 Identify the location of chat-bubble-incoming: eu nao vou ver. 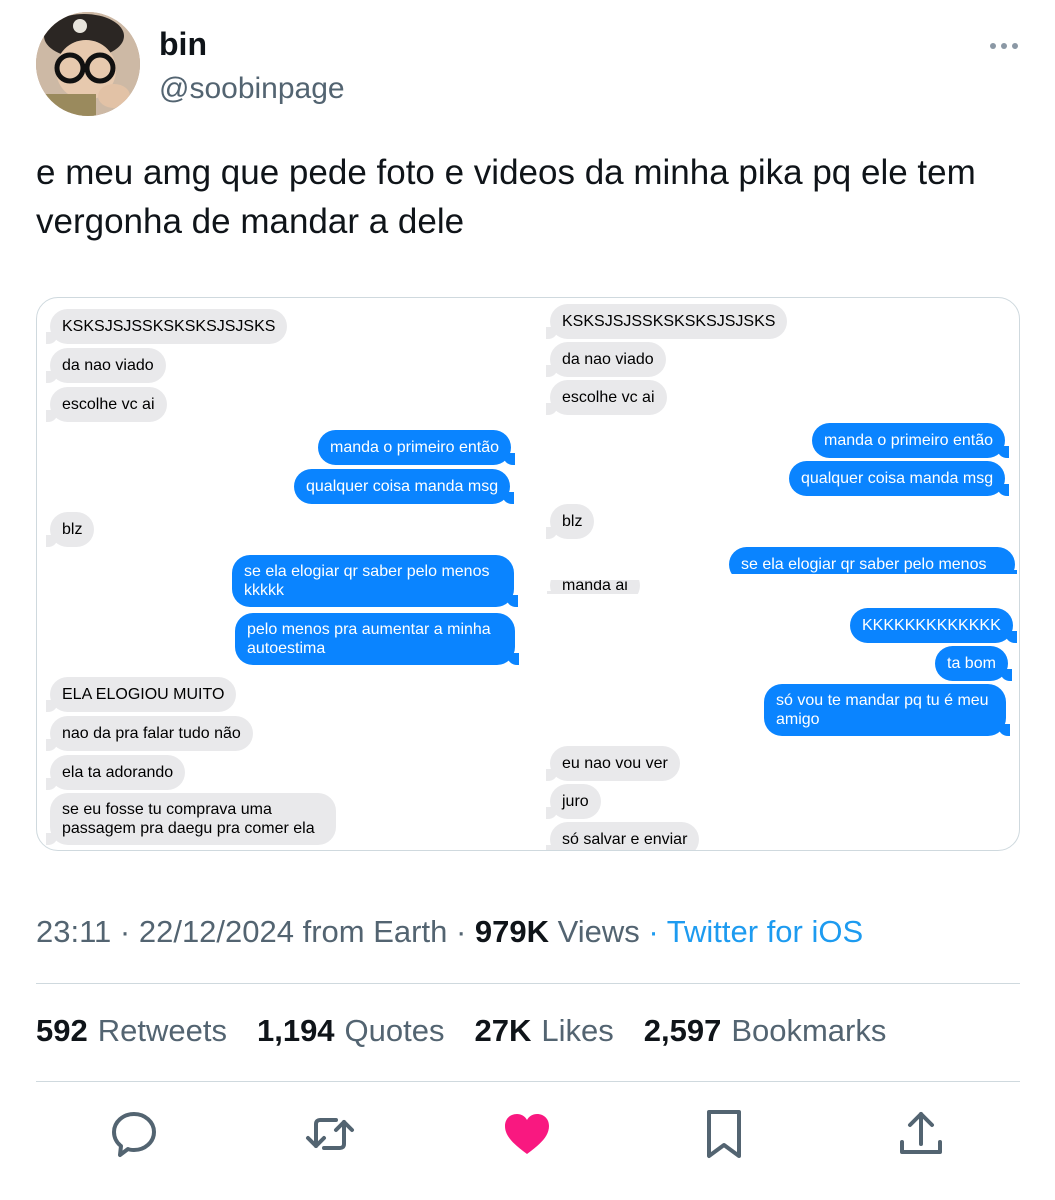
(613, 763).